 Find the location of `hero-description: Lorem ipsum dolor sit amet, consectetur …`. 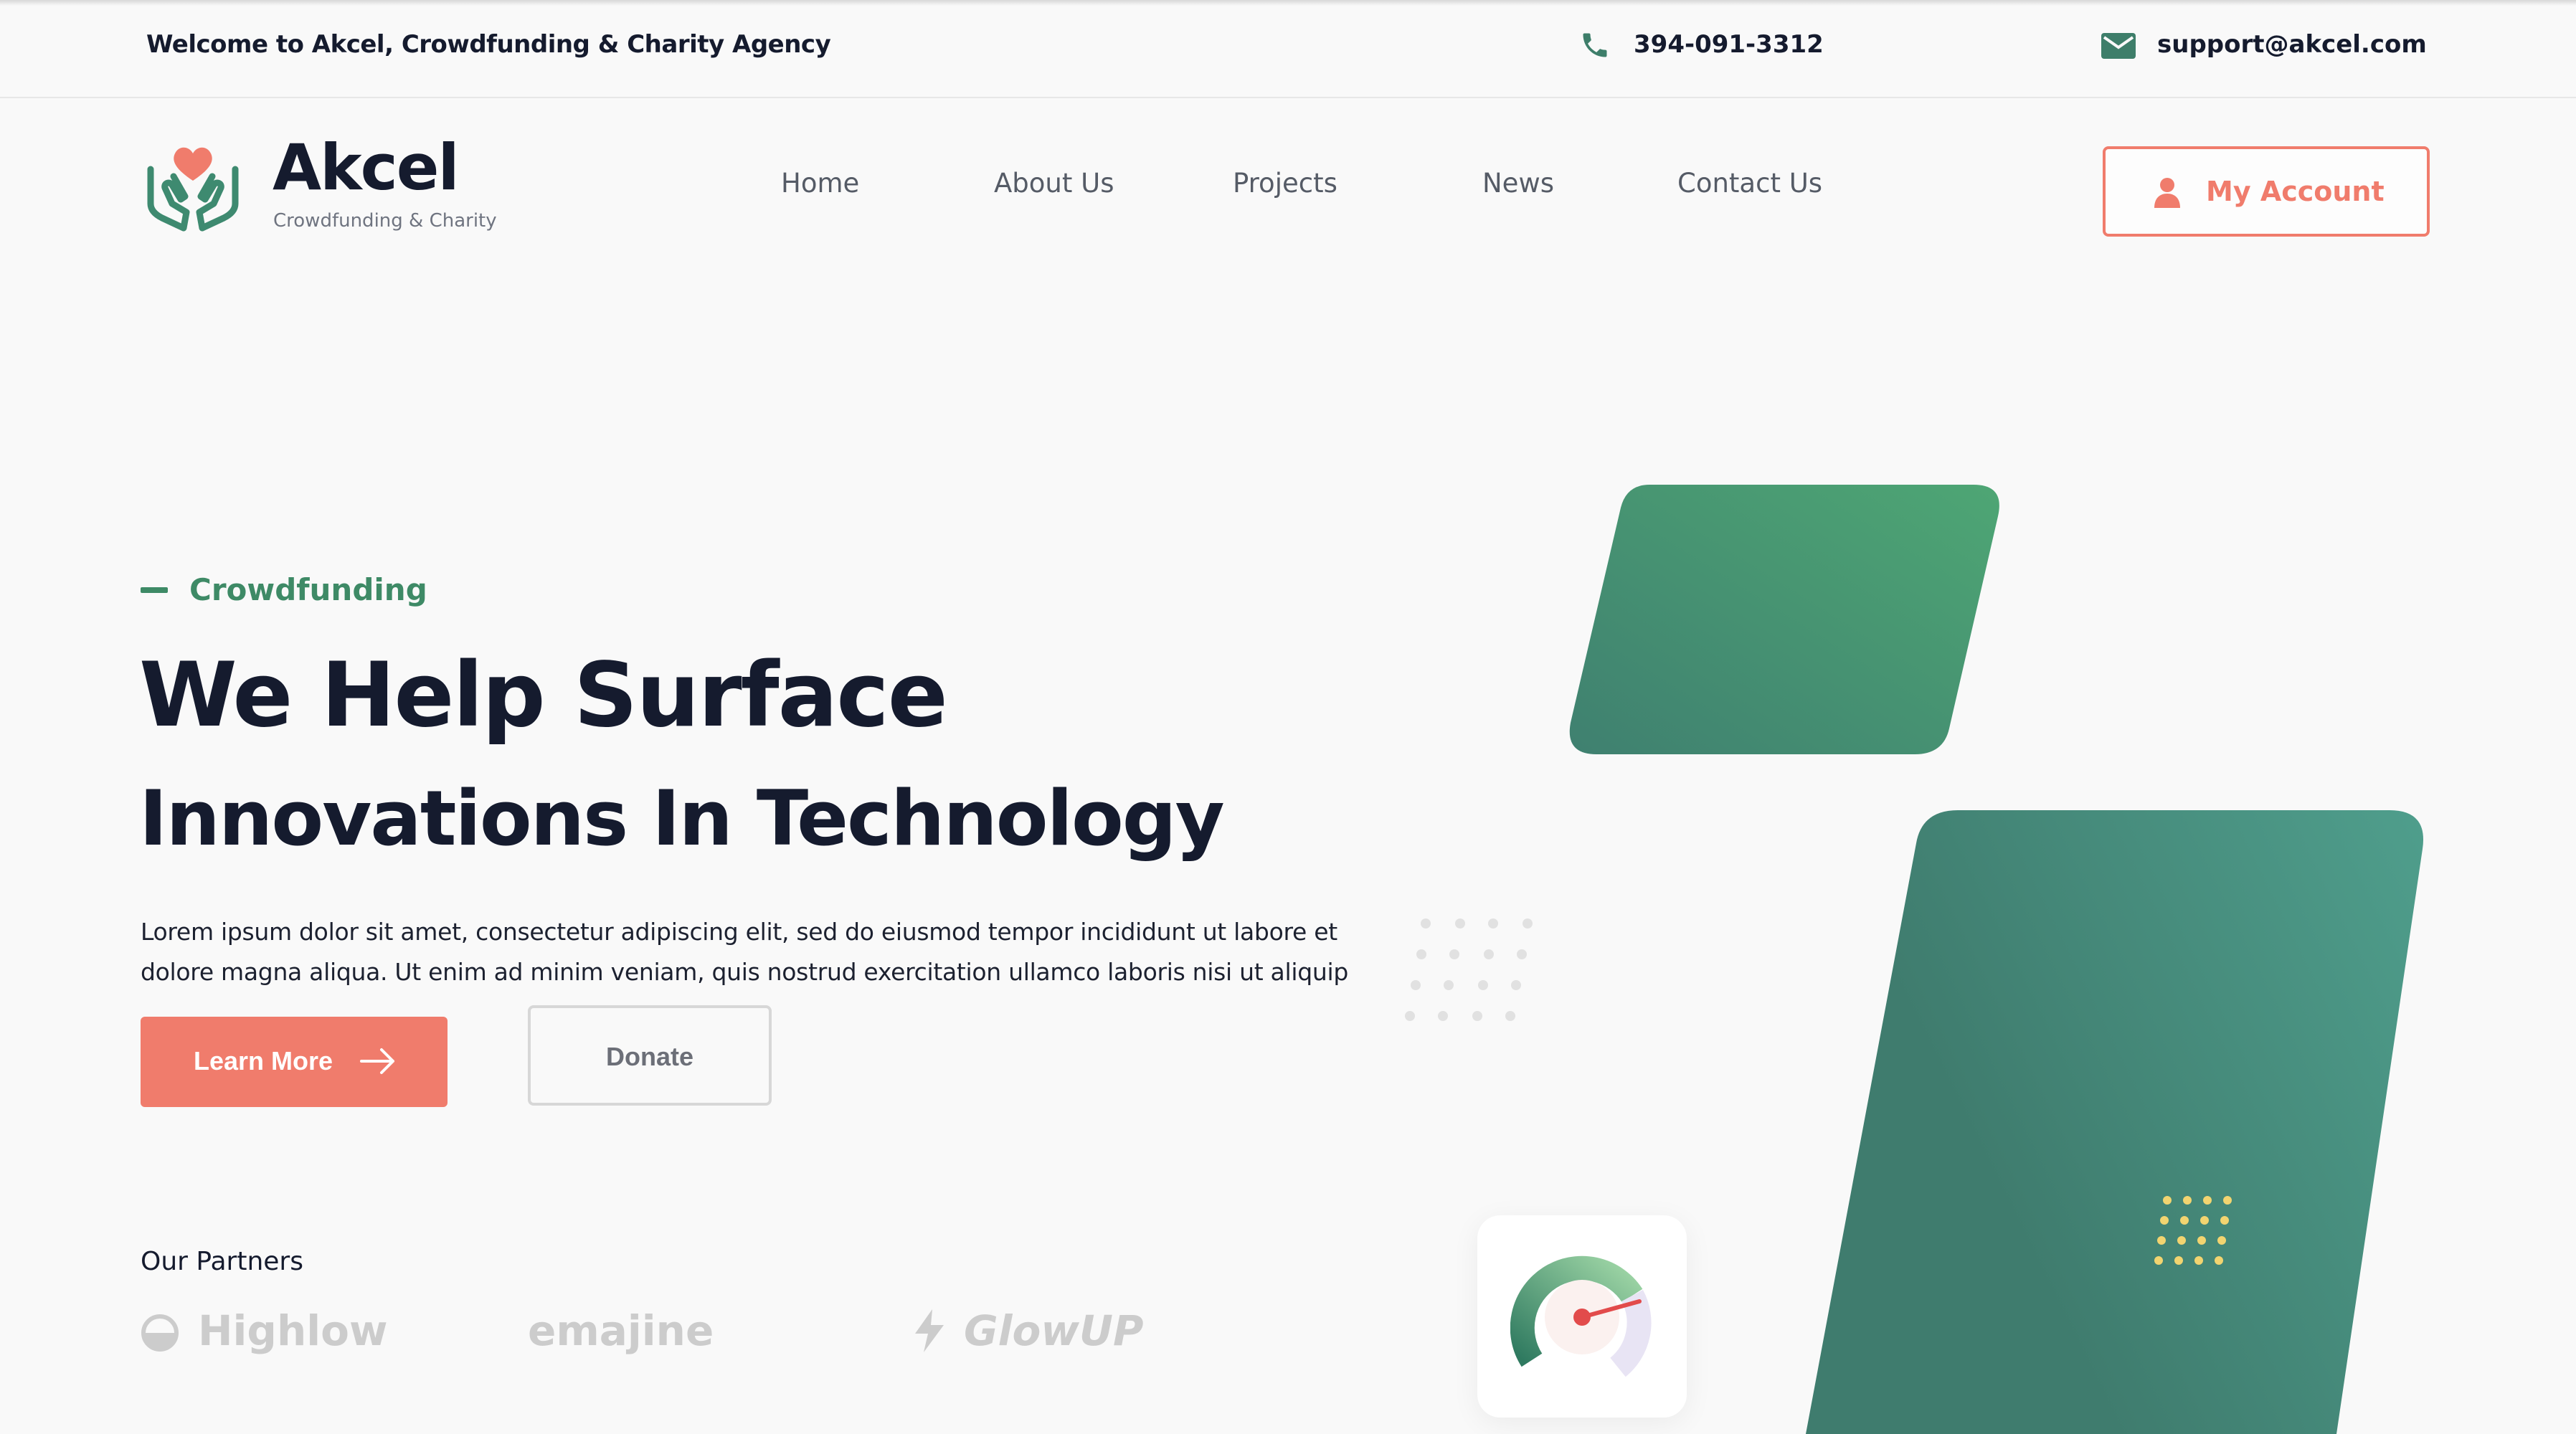

hero-description: Lorem ipsum dolor sit amet, consectetur … is located at coordinates (744, 952).